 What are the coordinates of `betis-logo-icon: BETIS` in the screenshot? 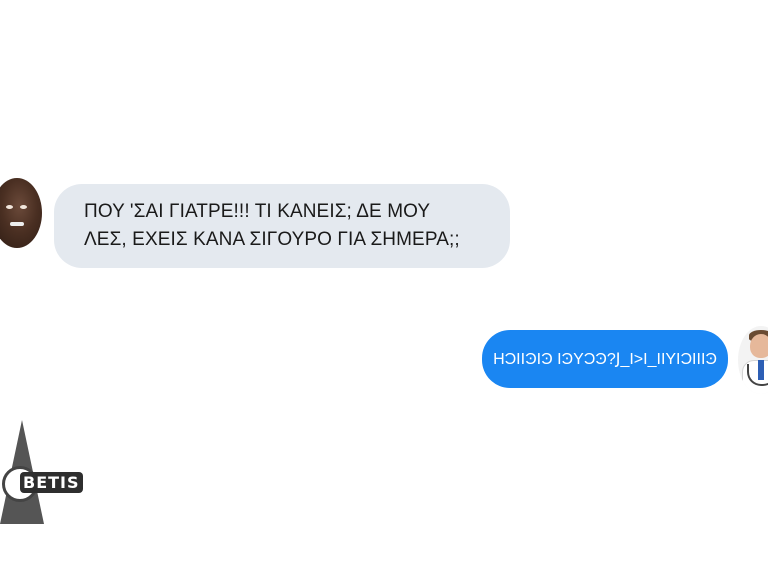 It's located at (41, 474).